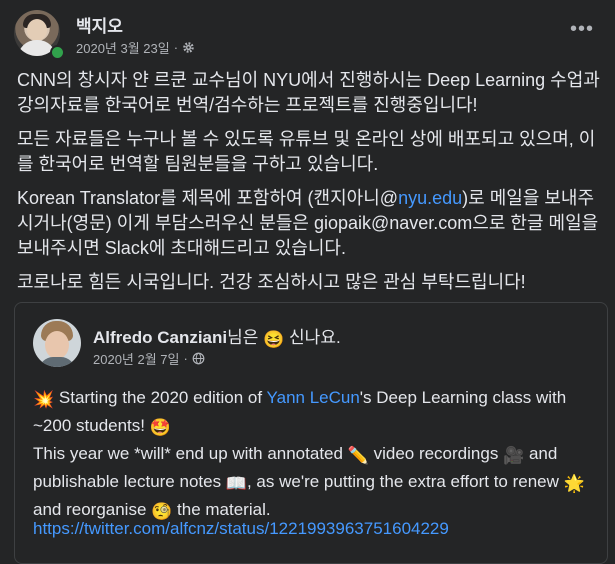  Describe the element at coordinates (271, 282) in the screenshot. I see `post-paragraph: 코로나로 힘든 시국입니다. 건강 조심하시고 많은 관심 부탁드립니다!` at that location.